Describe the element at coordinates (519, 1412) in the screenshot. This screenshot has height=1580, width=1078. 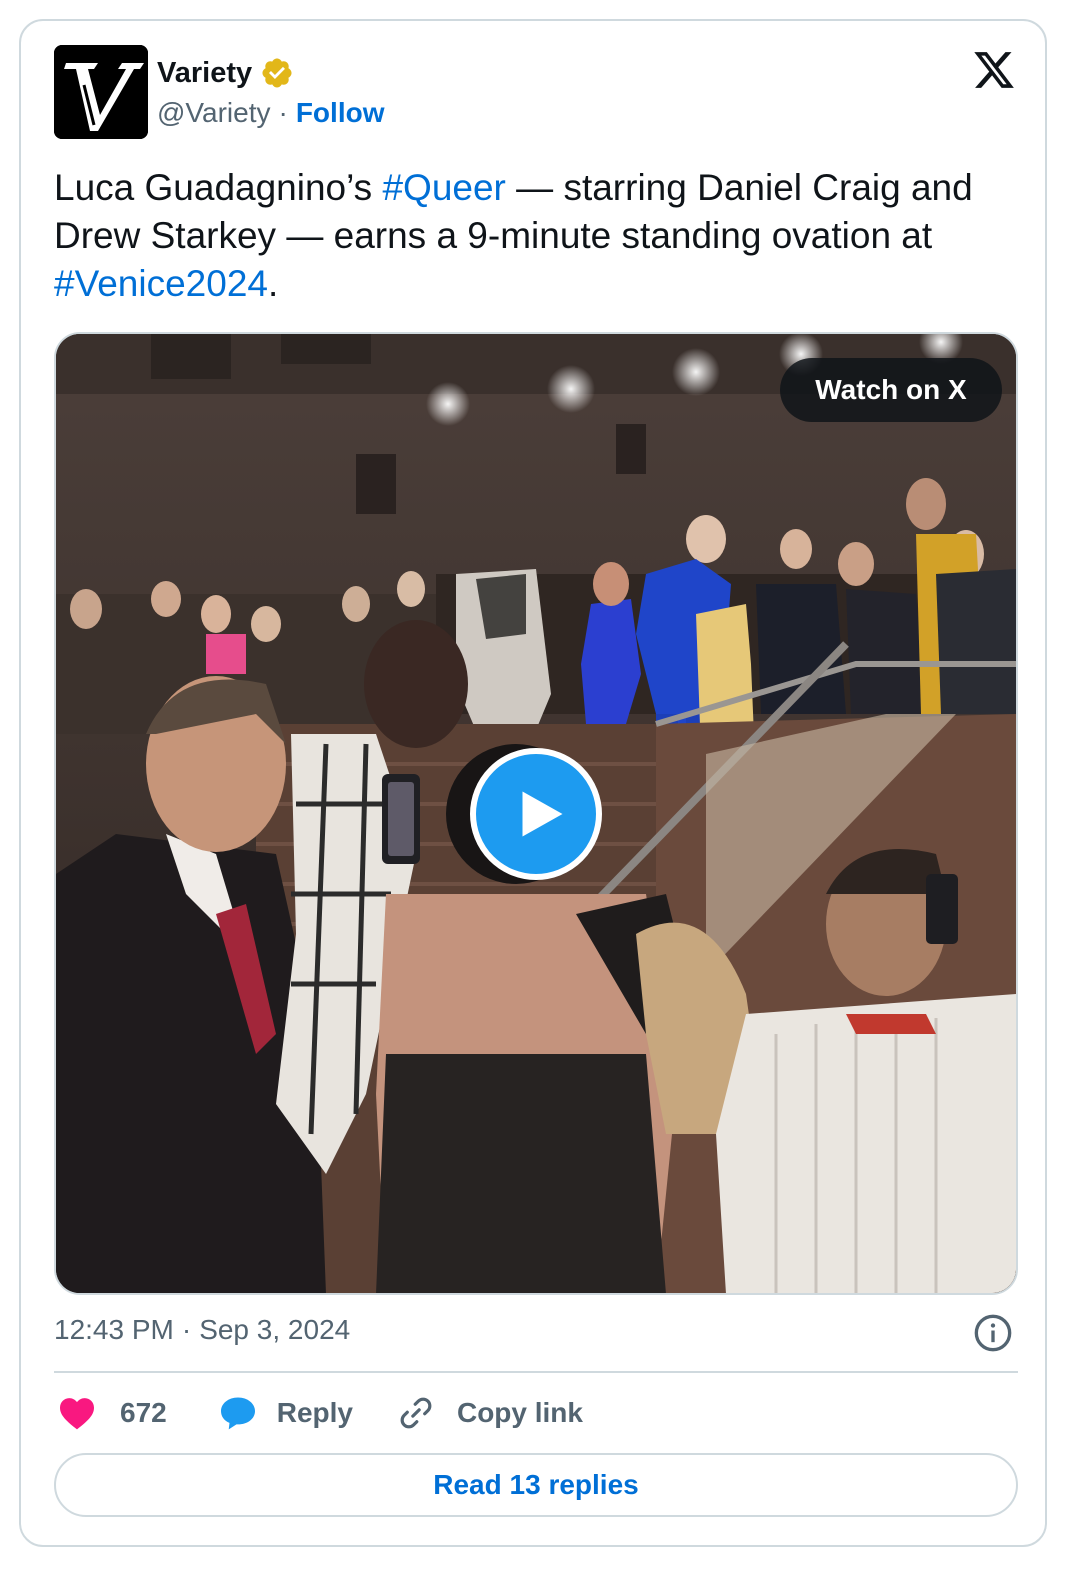
I see `copy-link-label: Copy link` at that location.